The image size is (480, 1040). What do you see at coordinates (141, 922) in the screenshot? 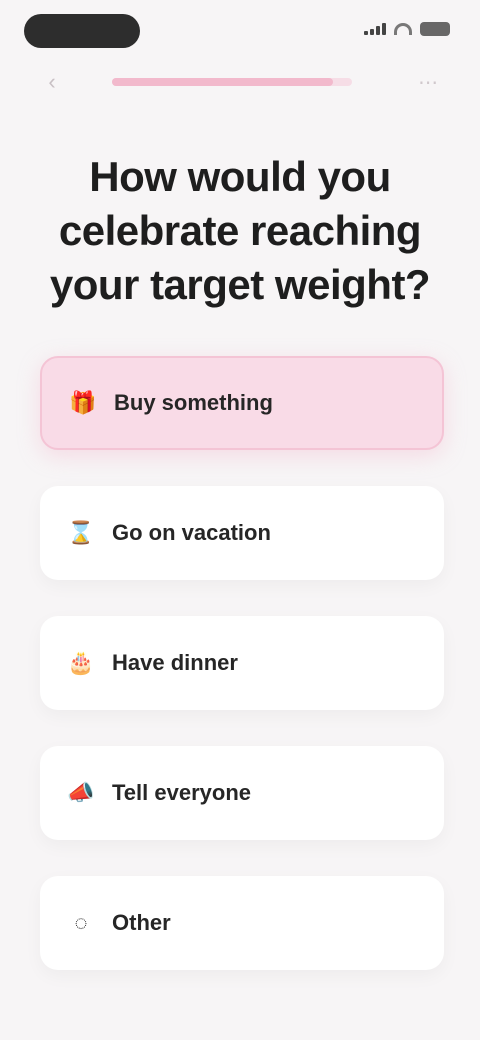
I see `option-label: Other` at bounding box center [141, 922].